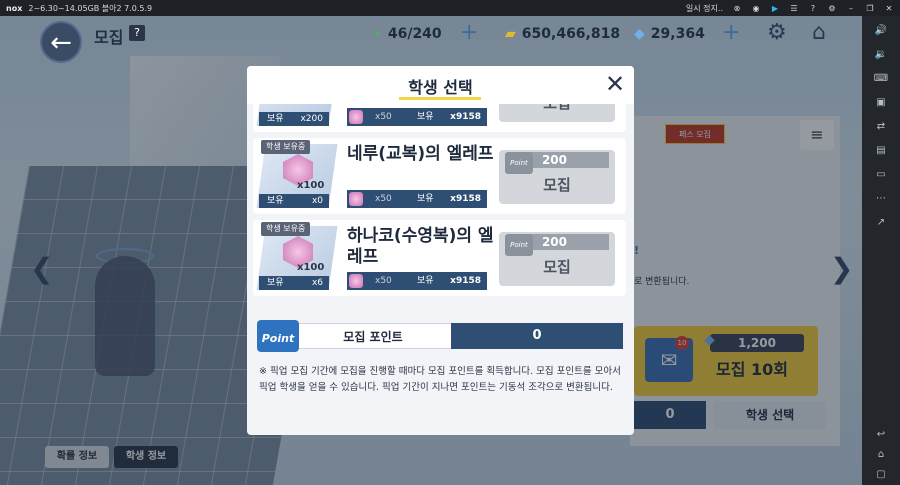 The height and width of the screenshot is (485, 900). What do you see at coordinates (881, 175) in the screenshot?
I see `screen-icon: ▭` at bounding box center [881, 175].